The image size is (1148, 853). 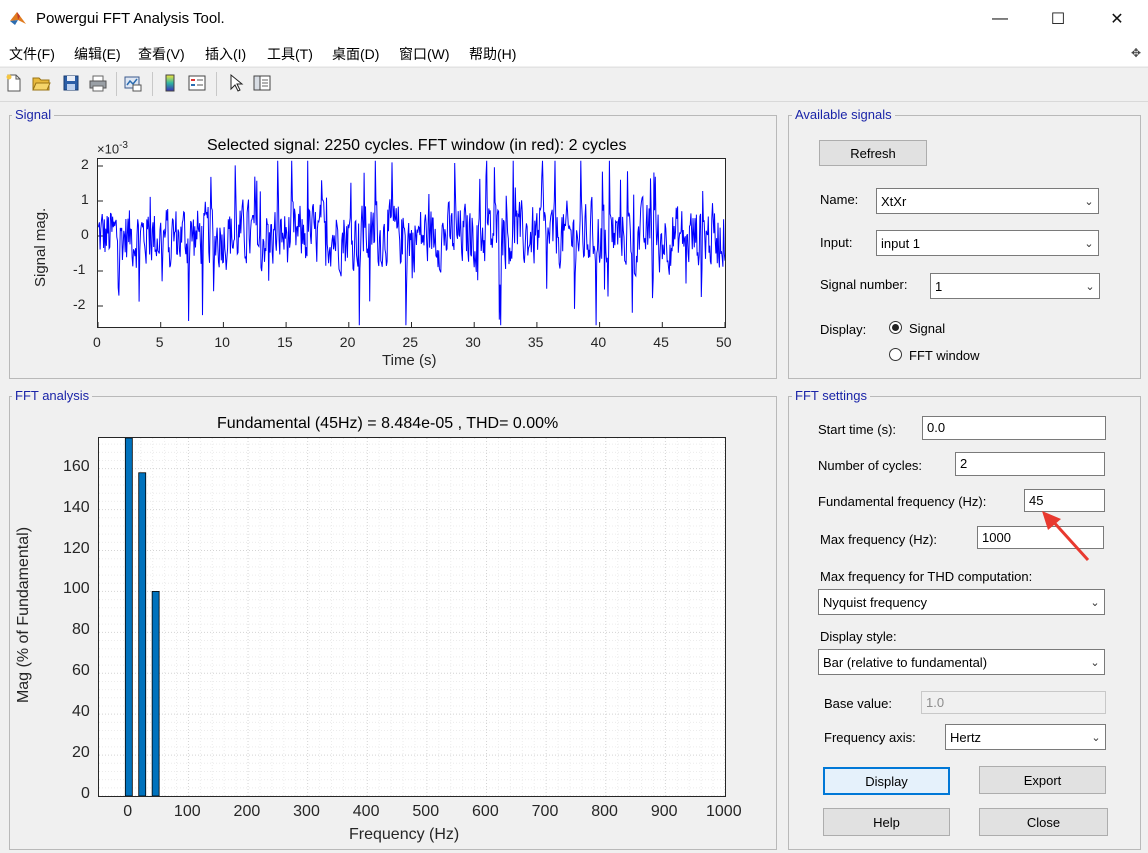 I want to click on fft-xtick-label: 700, so click(x=545, y=811).